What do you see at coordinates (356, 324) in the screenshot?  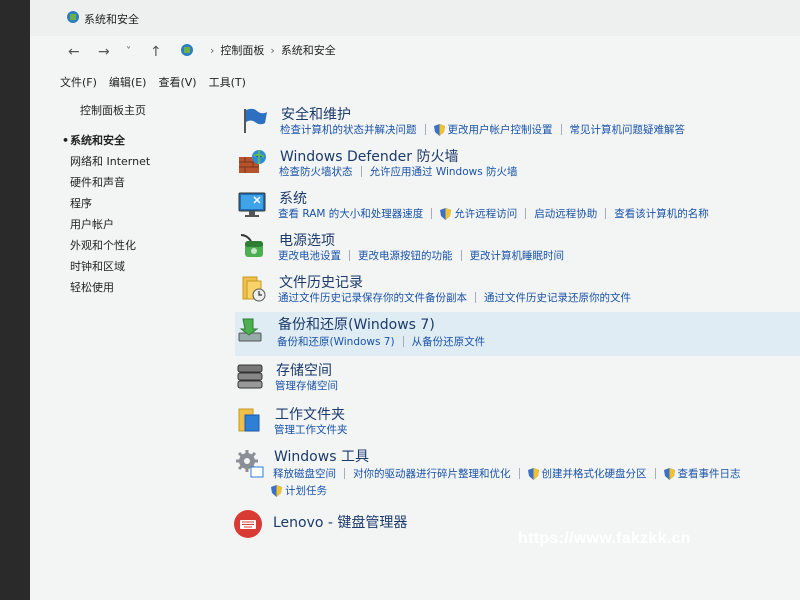 I see `category-title: 备份和还原(Windows 7)` at bounding box center [356, 324].